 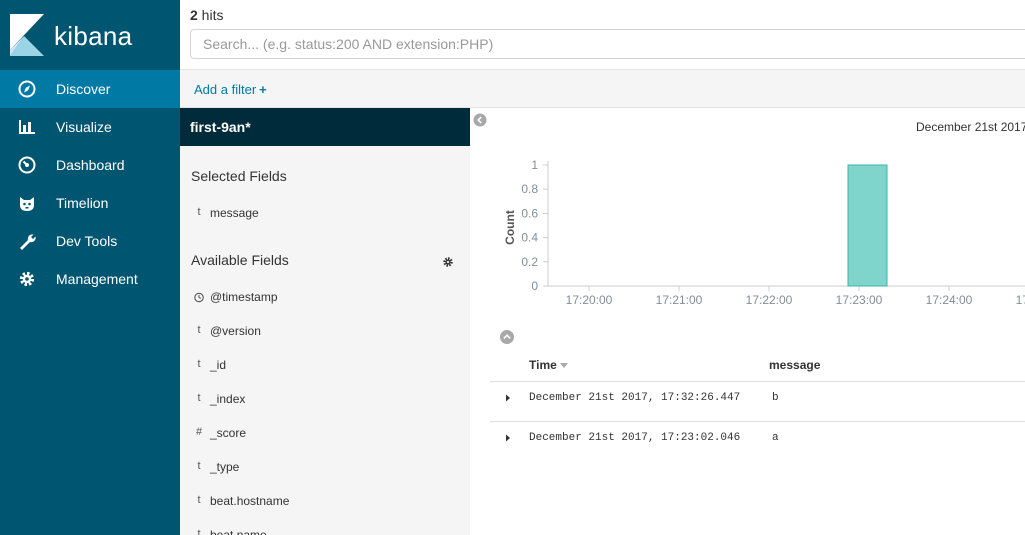 What do you see at coordinates (210, 15) in the screenshot?
I see `hits-label: hits` at bounding box center [210, 15].